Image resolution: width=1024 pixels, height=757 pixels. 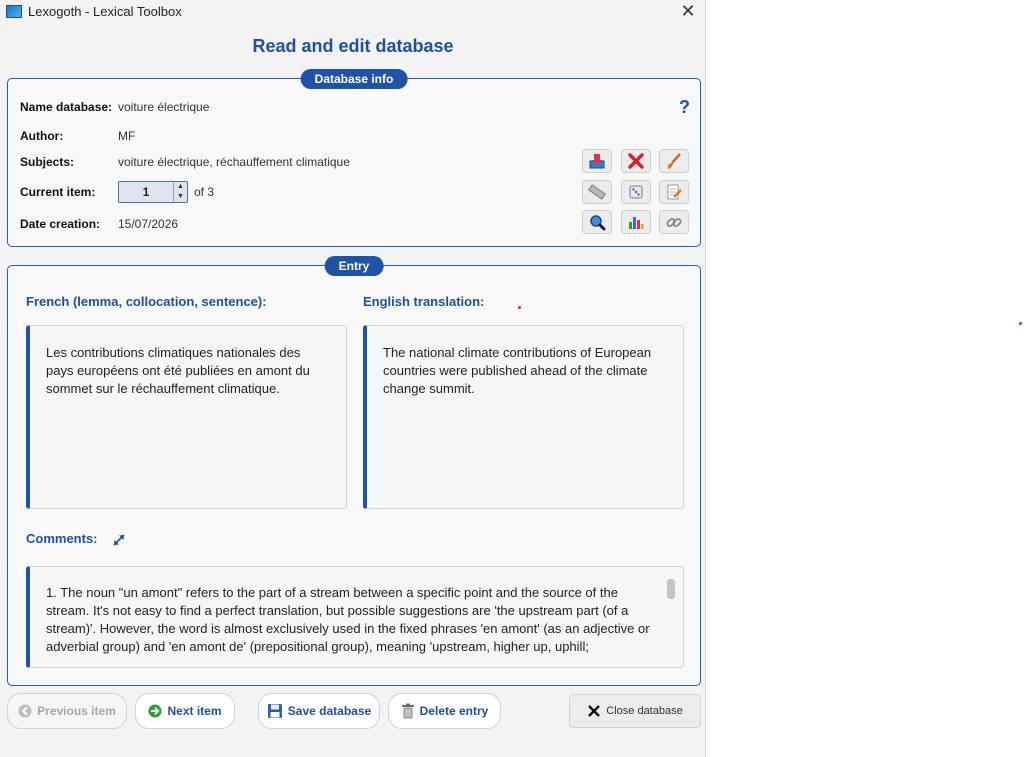 I want to click on author-row: Author: MF, so click(x=77, y=136).